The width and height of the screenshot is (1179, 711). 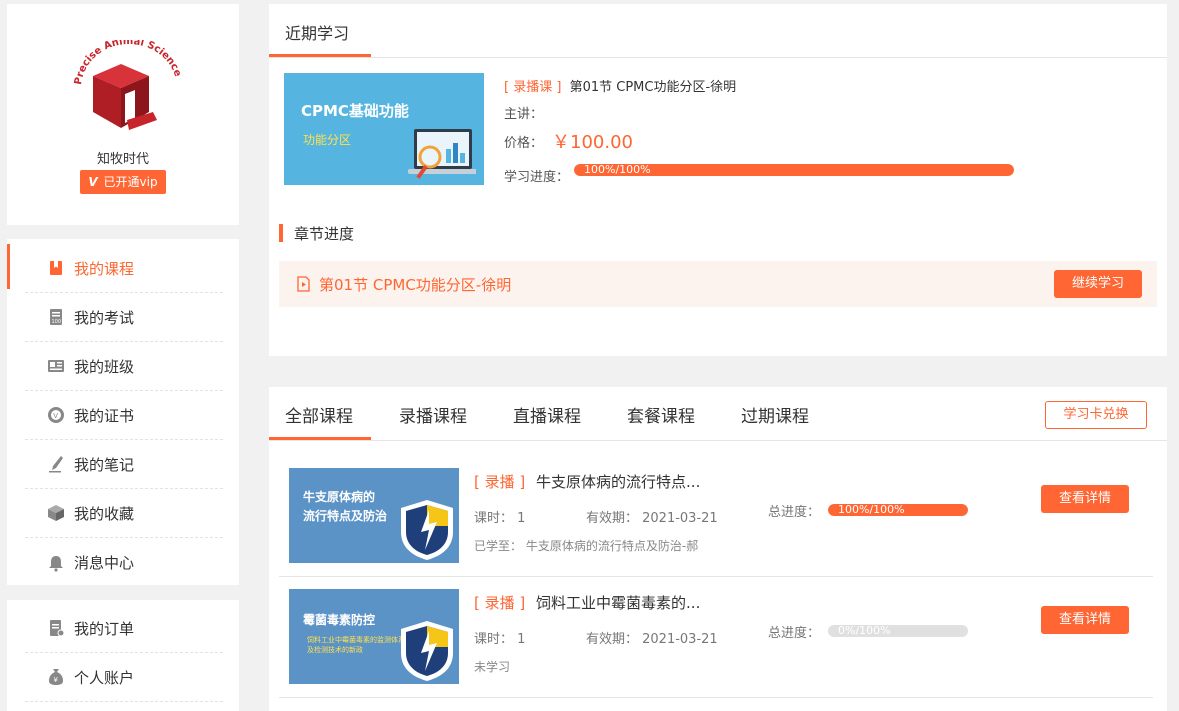 What do you see at coordinates (592, 142) in the screenshot?
I see `price-value: ￥100.00` at bounding box center [592, 142].